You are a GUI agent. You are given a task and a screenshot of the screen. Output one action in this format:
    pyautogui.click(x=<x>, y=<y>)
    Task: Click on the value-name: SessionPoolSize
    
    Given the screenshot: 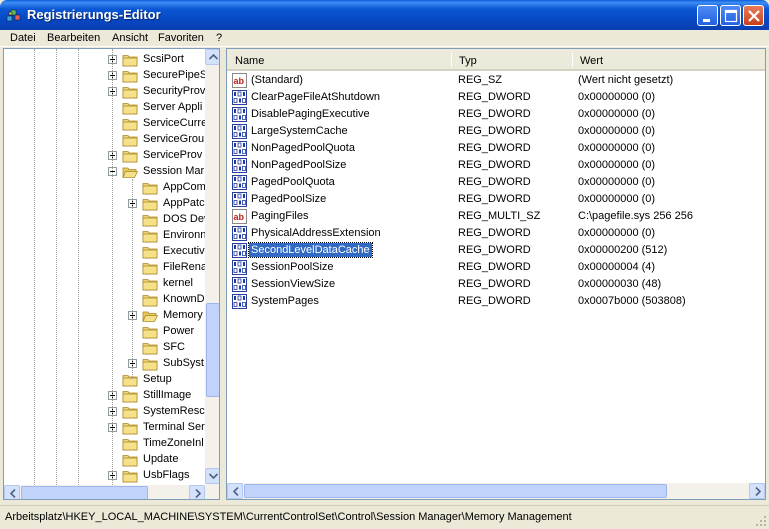 What is the action you would take?
    pyautogui.click(x=292, y=267)
    